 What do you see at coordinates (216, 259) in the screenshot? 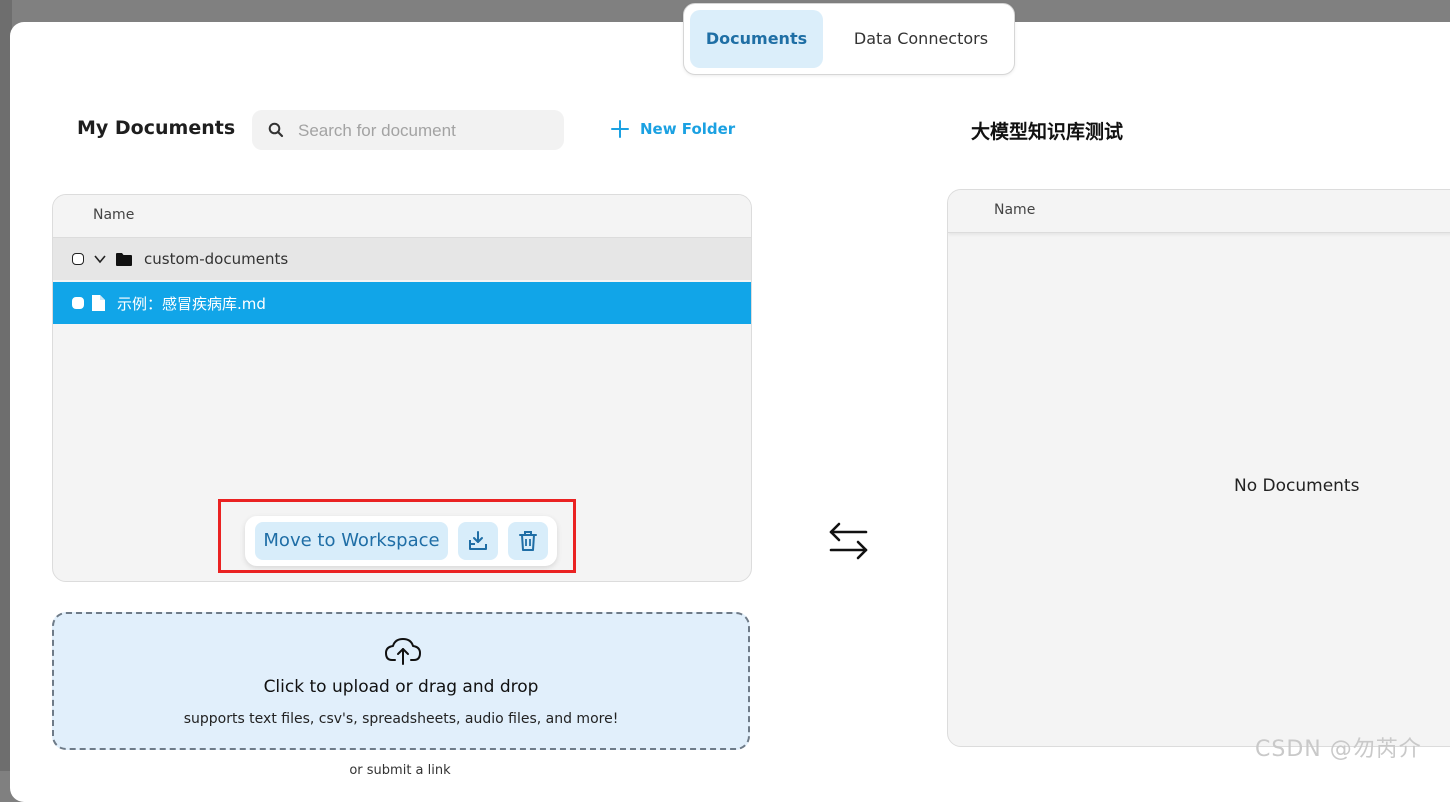
I see `folder-name: custom-documents` at bounding box center [216, 259].